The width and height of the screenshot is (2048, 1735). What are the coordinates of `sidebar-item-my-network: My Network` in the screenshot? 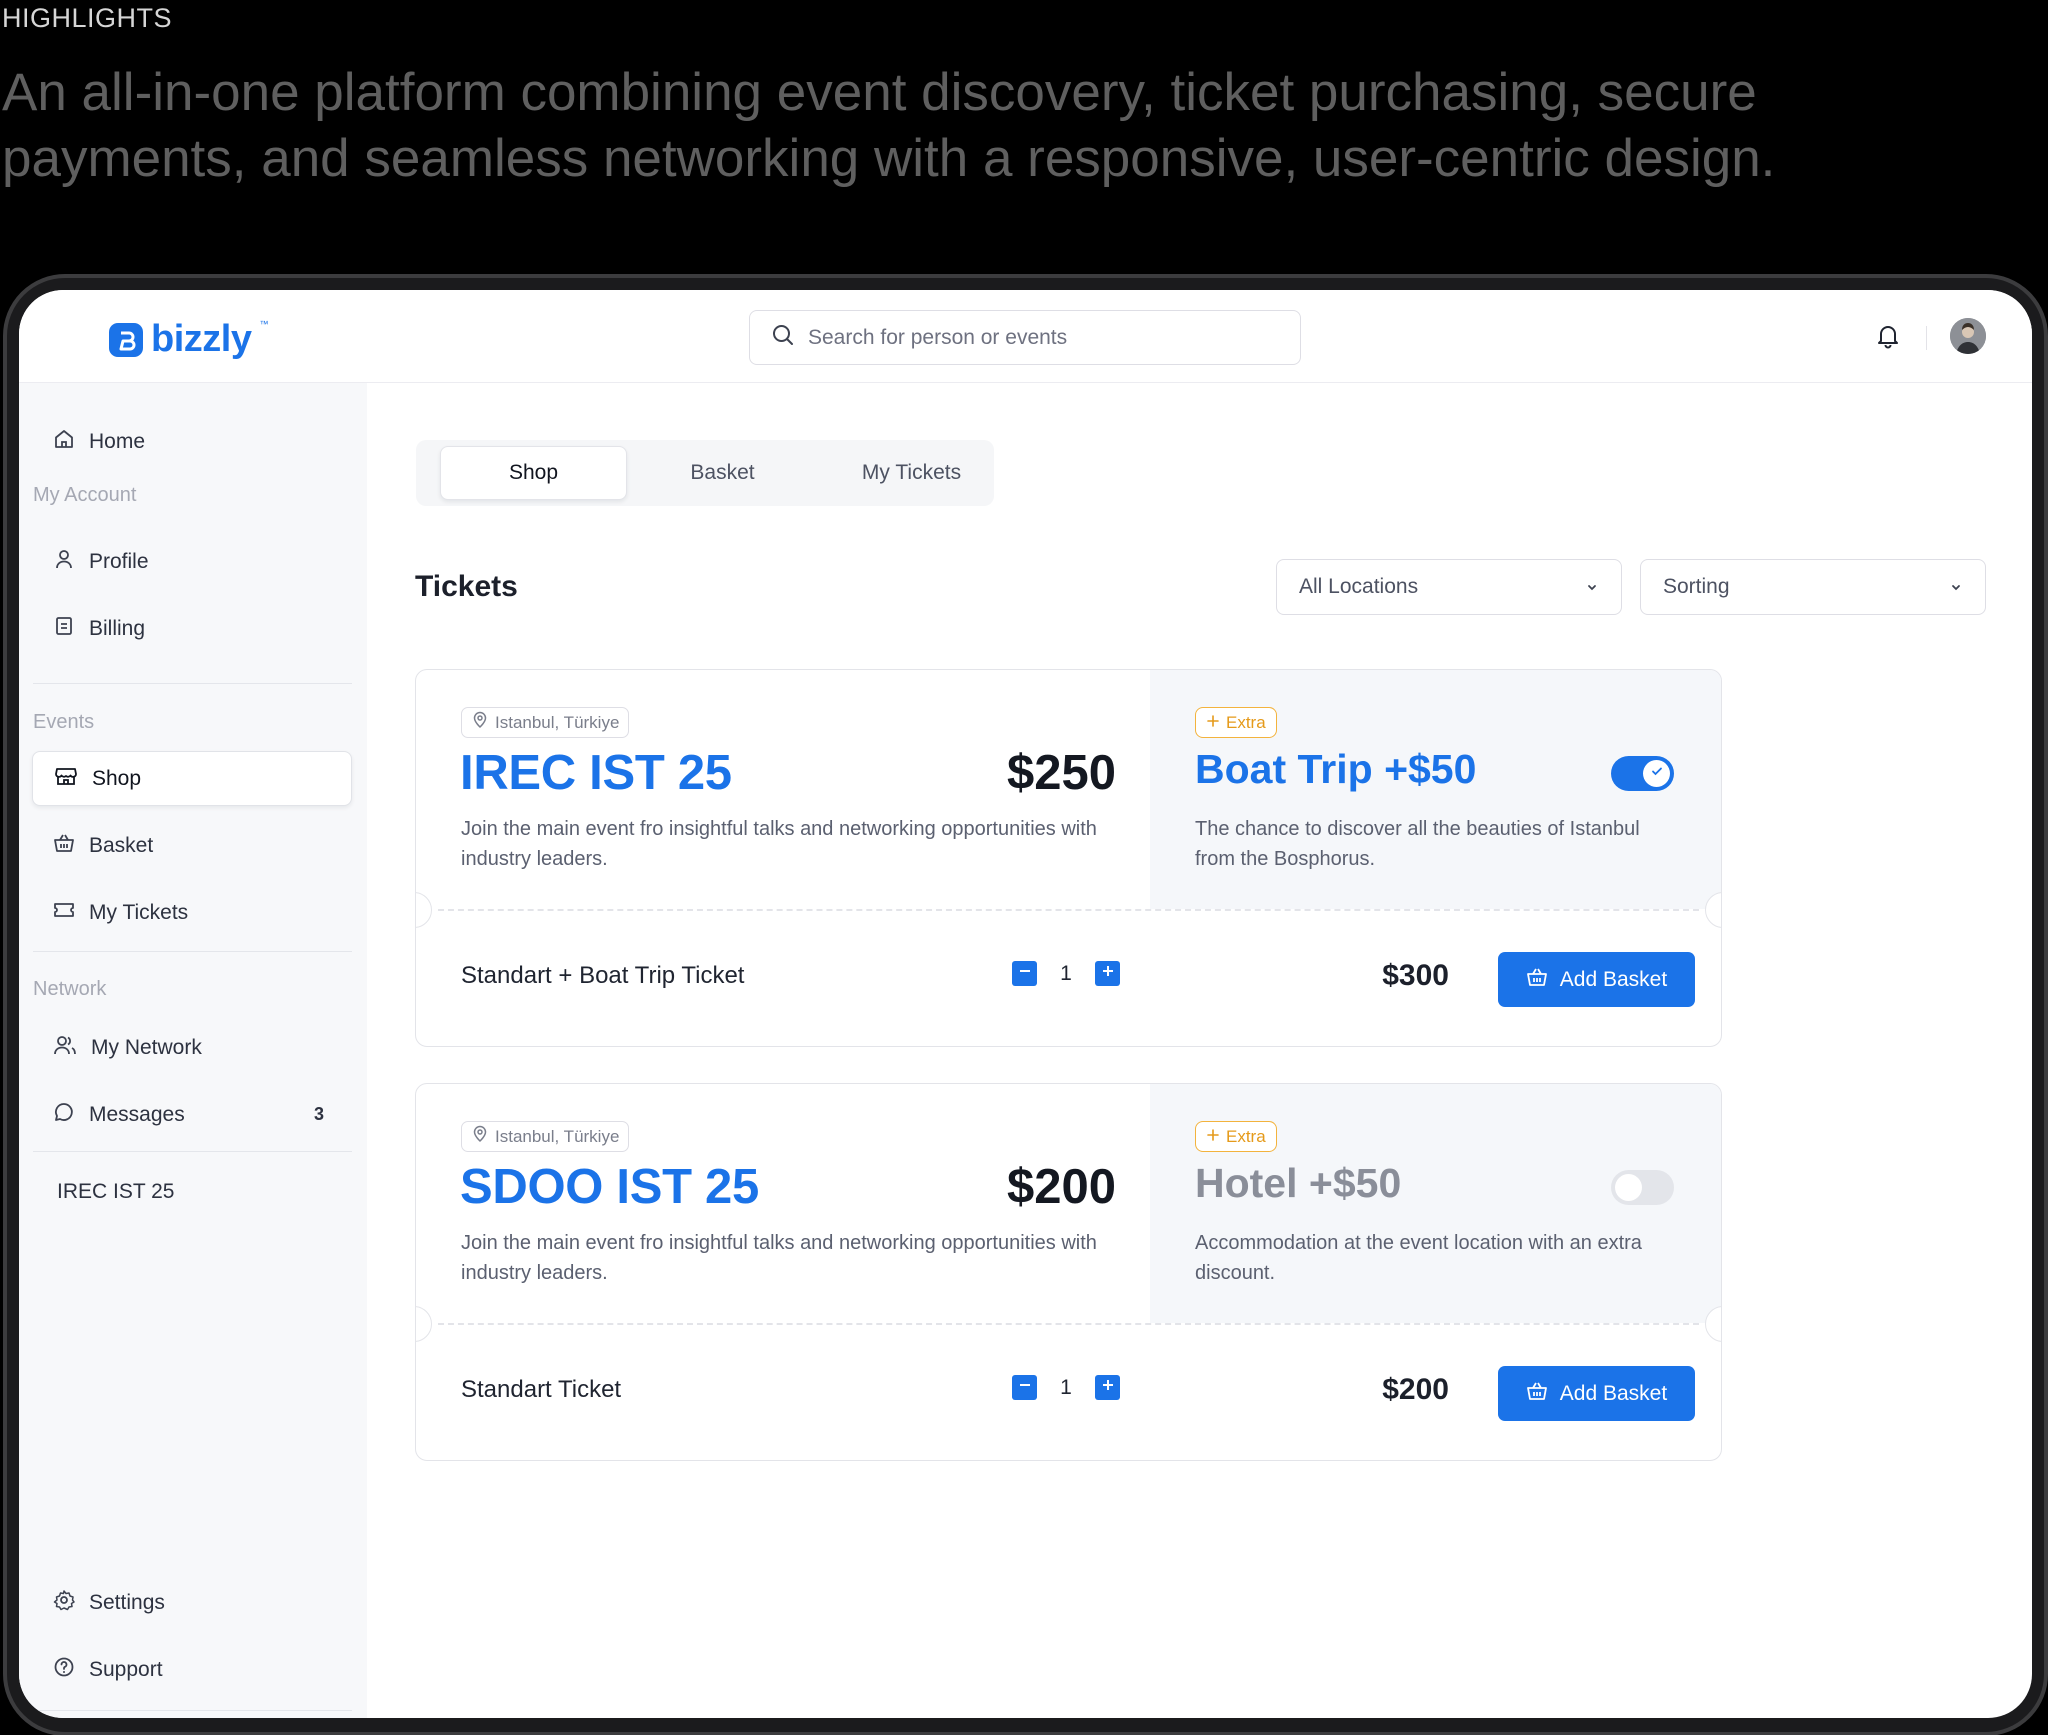 It's located at (192, 1047).